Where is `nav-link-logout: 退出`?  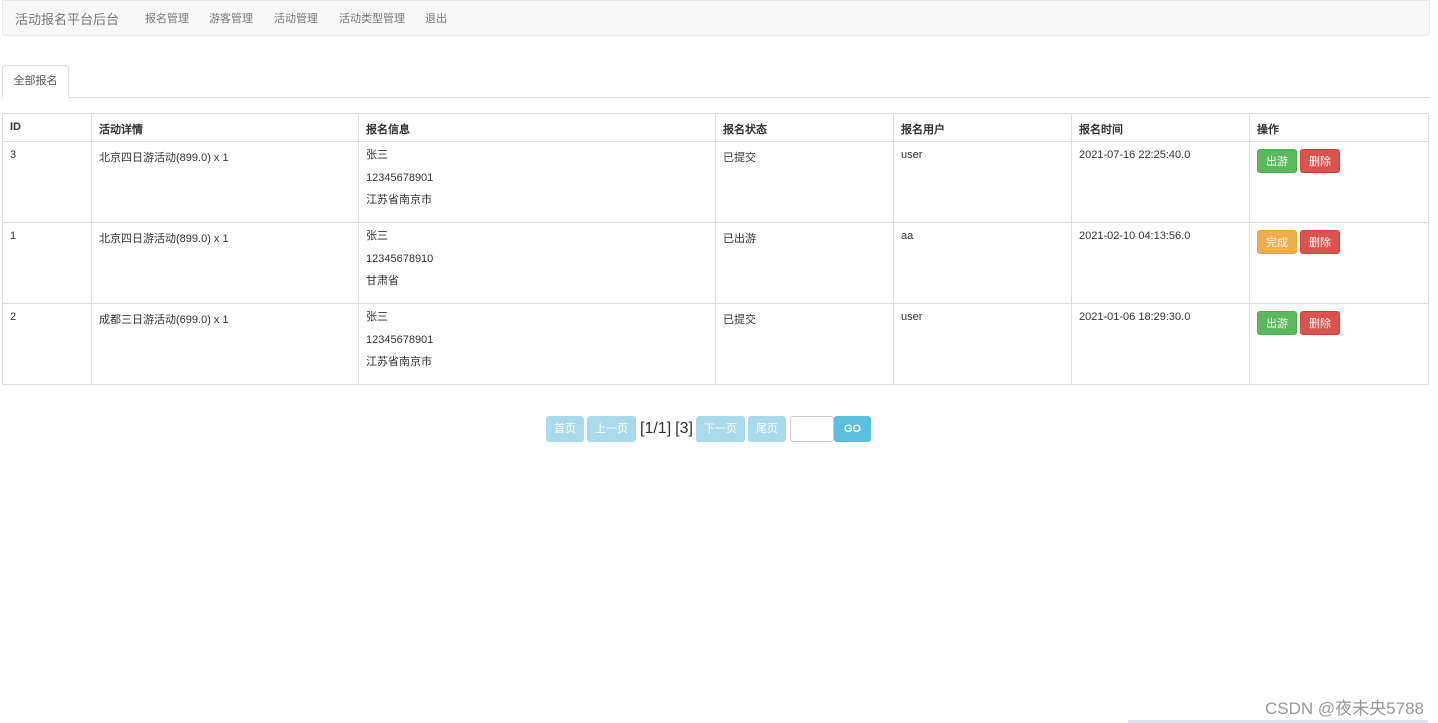 nav-link-logout: 退出 is located at coordinates (436, 18).